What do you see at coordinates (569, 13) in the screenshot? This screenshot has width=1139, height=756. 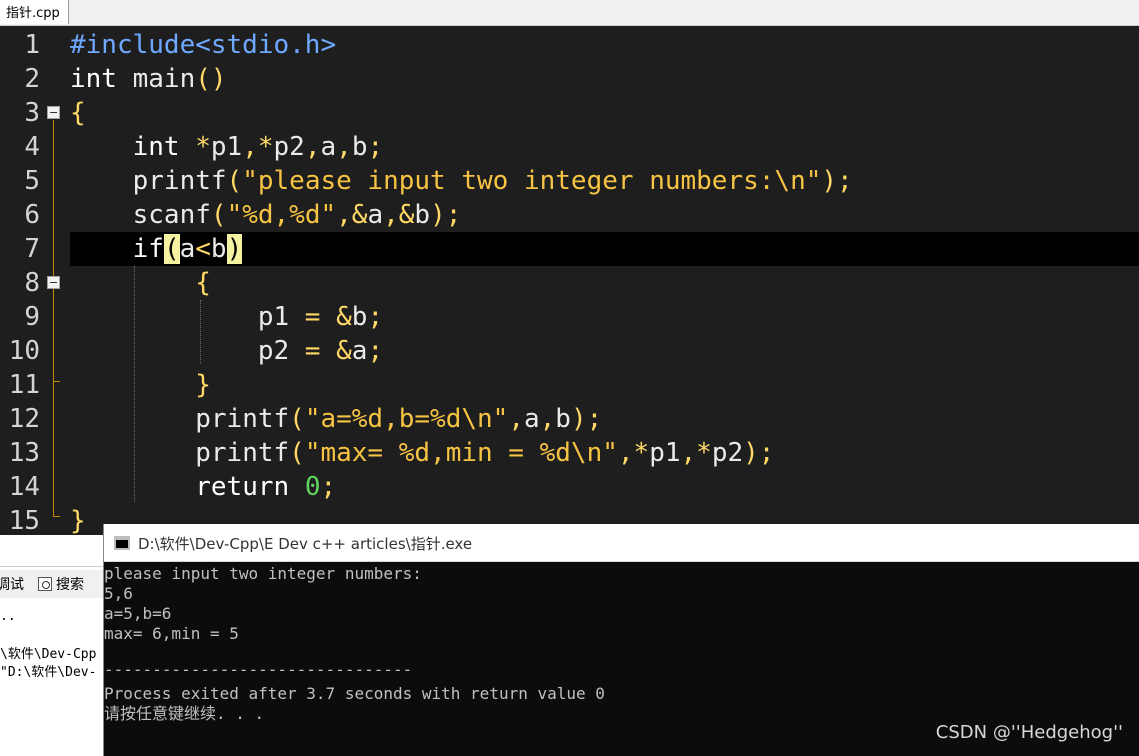 I see `tab-bar: 指针.cpp` at bounding box center [569, 13].